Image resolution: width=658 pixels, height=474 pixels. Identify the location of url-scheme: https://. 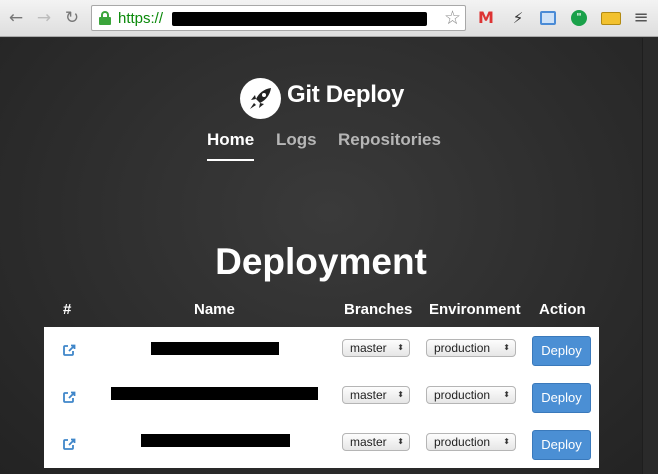
(141, 18).